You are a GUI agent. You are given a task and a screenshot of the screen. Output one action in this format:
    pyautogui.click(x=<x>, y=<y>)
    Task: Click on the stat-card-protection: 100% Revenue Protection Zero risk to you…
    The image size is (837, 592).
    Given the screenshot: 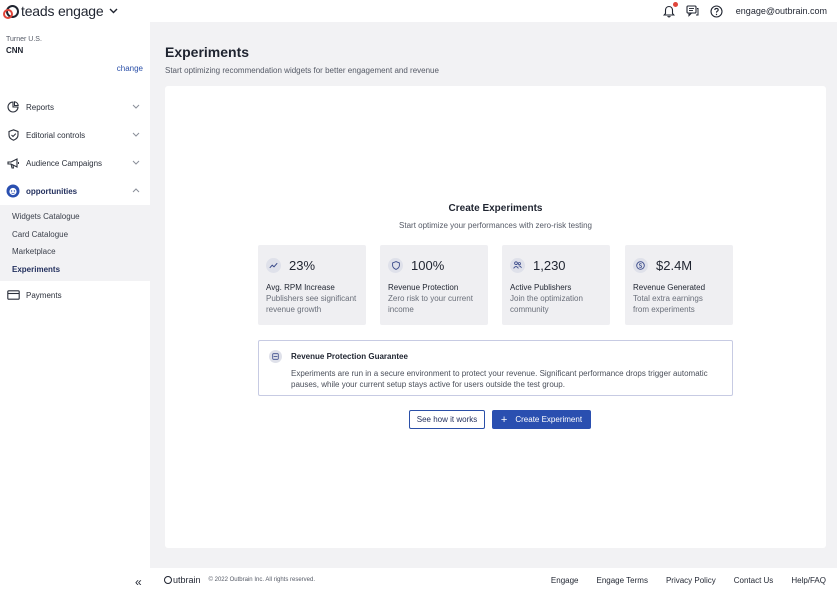 What is the action you would take?
    pyautogui.click(x=434, y=285)
    